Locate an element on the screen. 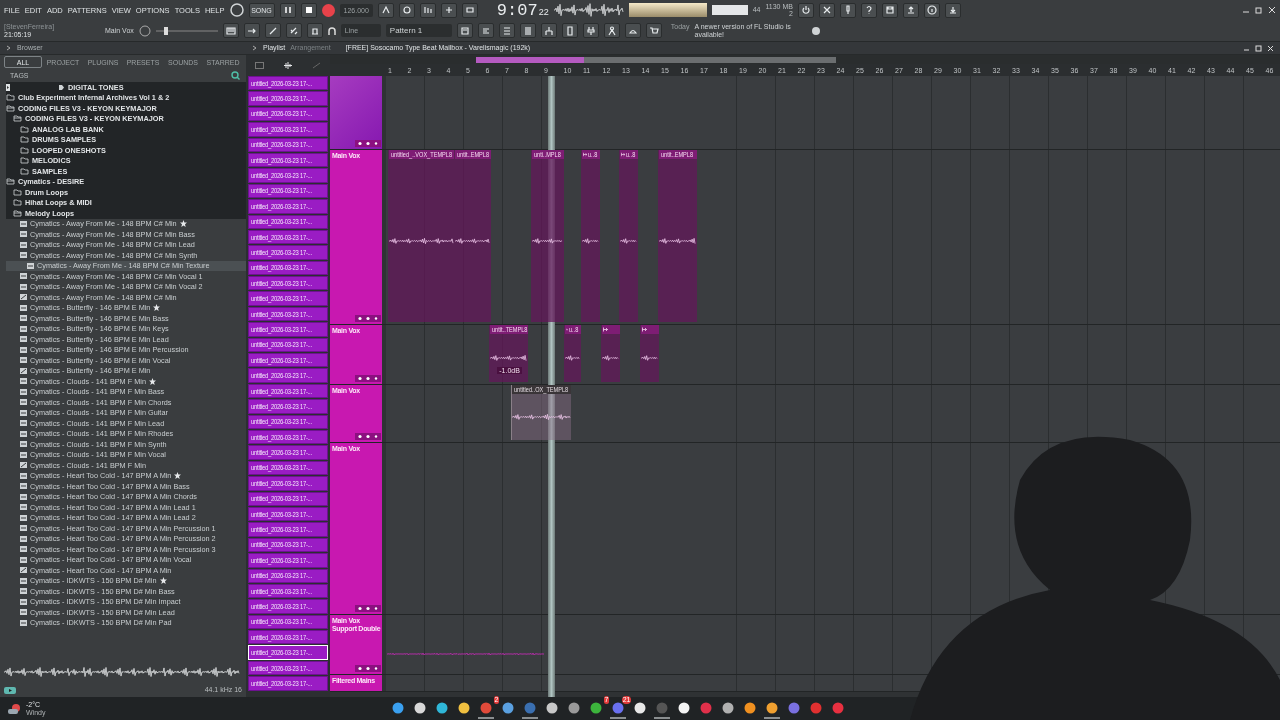  magnet-icon is located at coordinates (331, 30).